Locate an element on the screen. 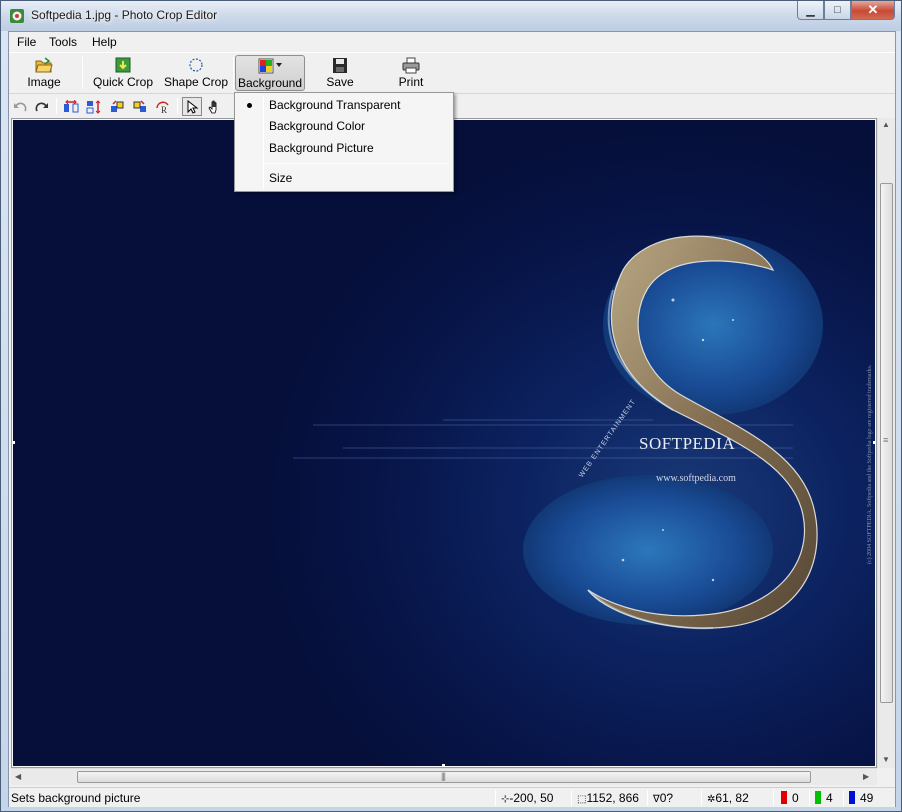 Image resolution: width=902 pixels, height=812 pixels. blue-swatch is located at coordinates (852, 797).